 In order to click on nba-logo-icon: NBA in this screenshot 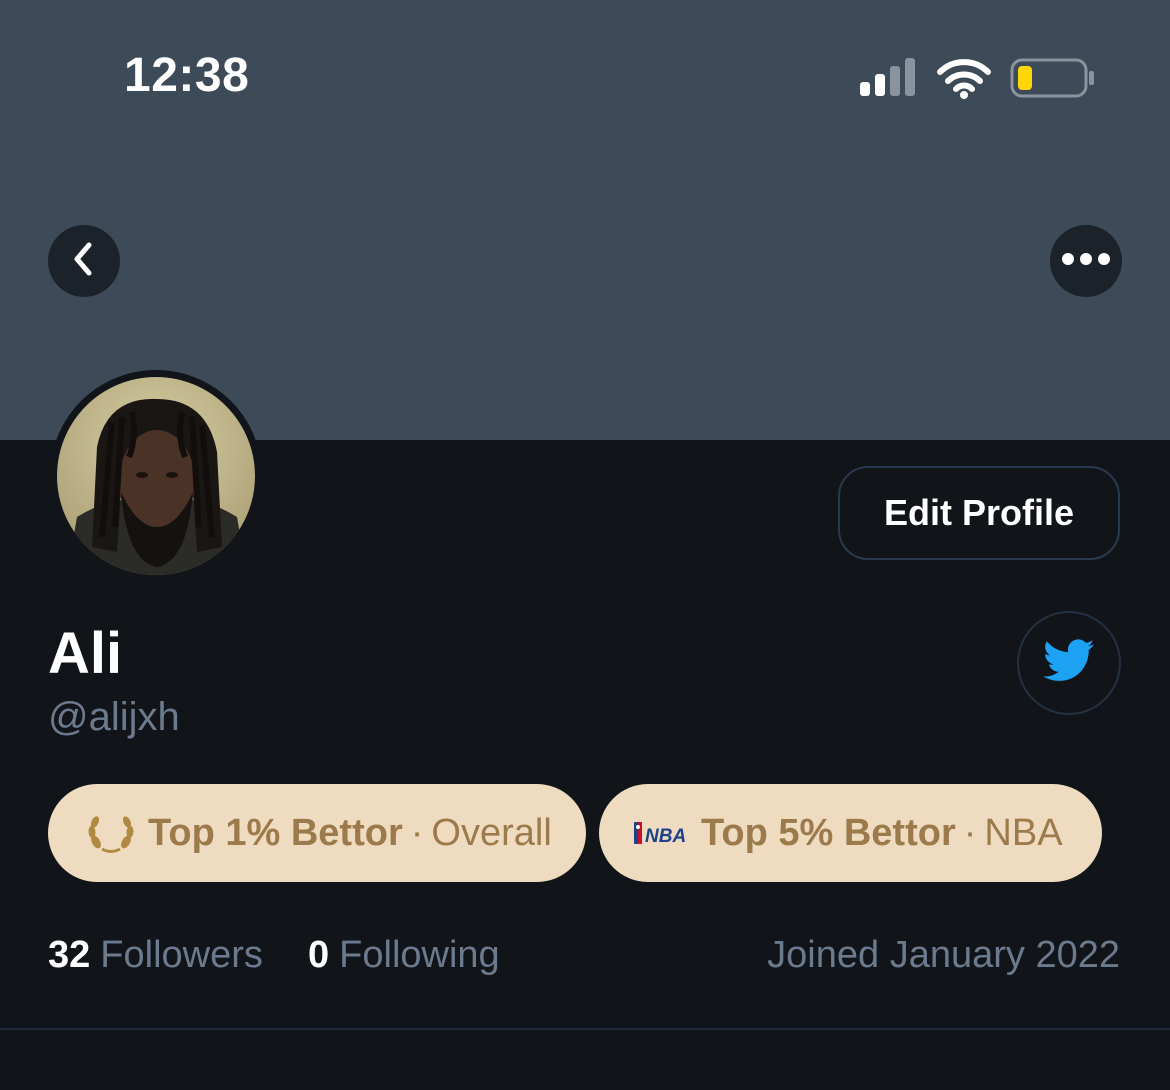, I will do `click(661, 833)`.